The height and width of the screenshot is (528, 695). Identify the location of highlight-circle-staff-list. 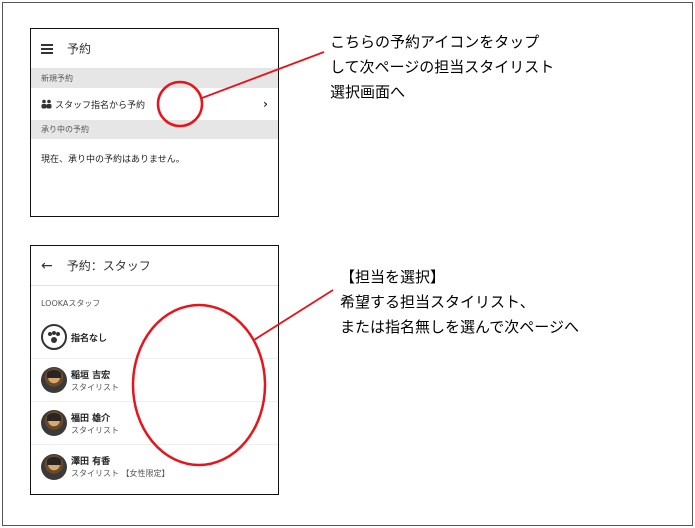
(199, 385).